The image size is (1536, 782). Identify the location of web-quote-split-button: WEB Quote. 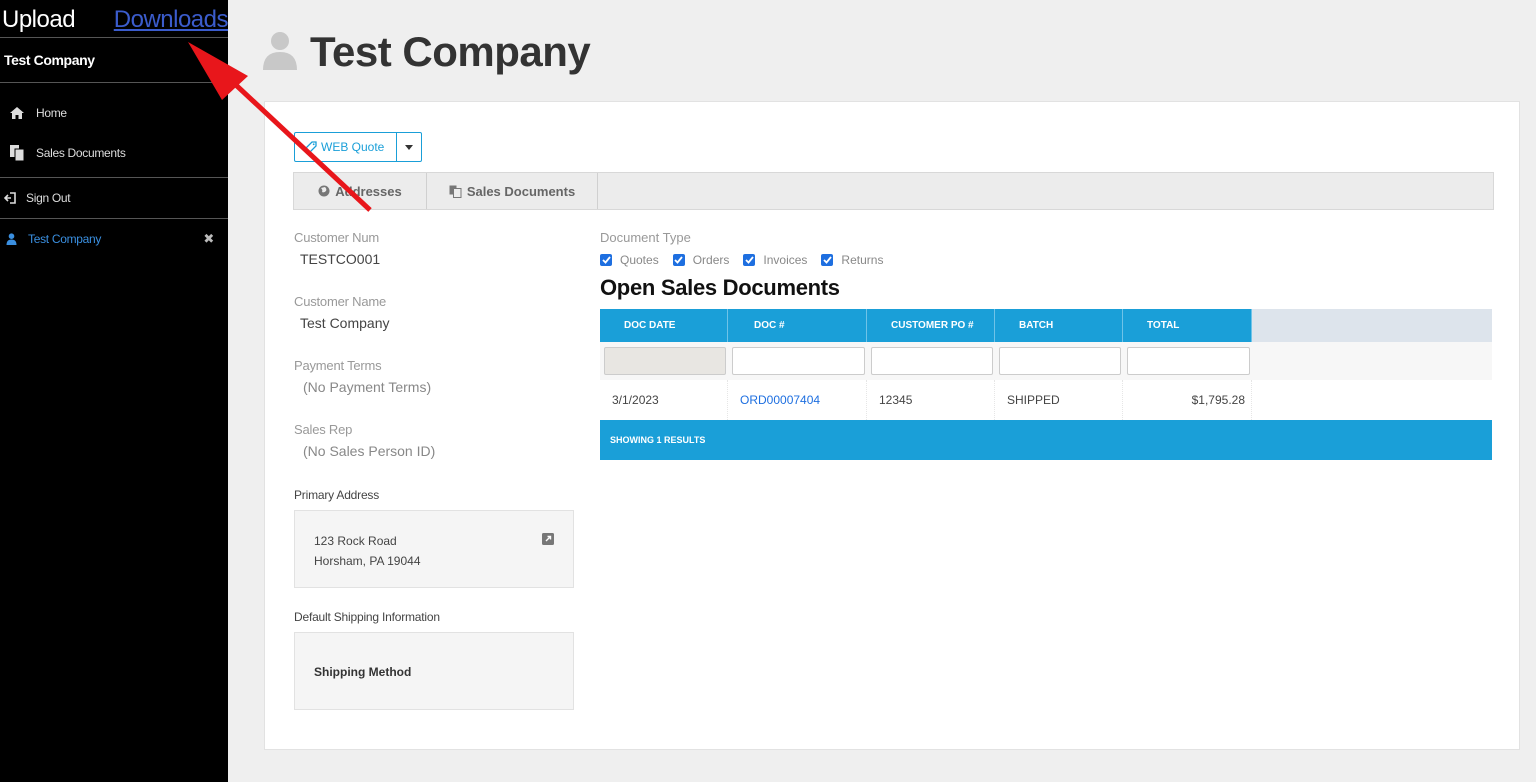
(358, 147).